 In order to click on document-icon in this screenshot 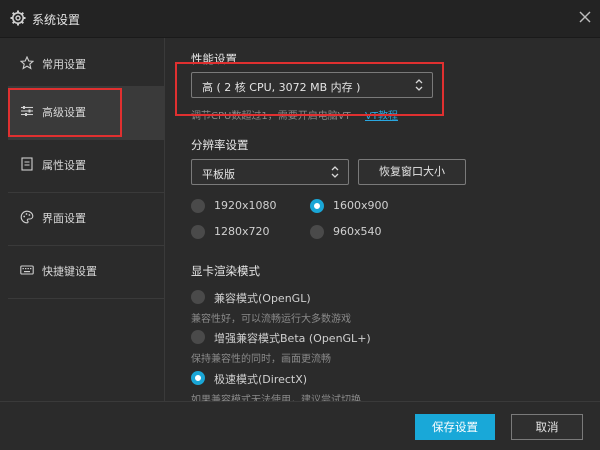, I will do `click(27, 164)`.